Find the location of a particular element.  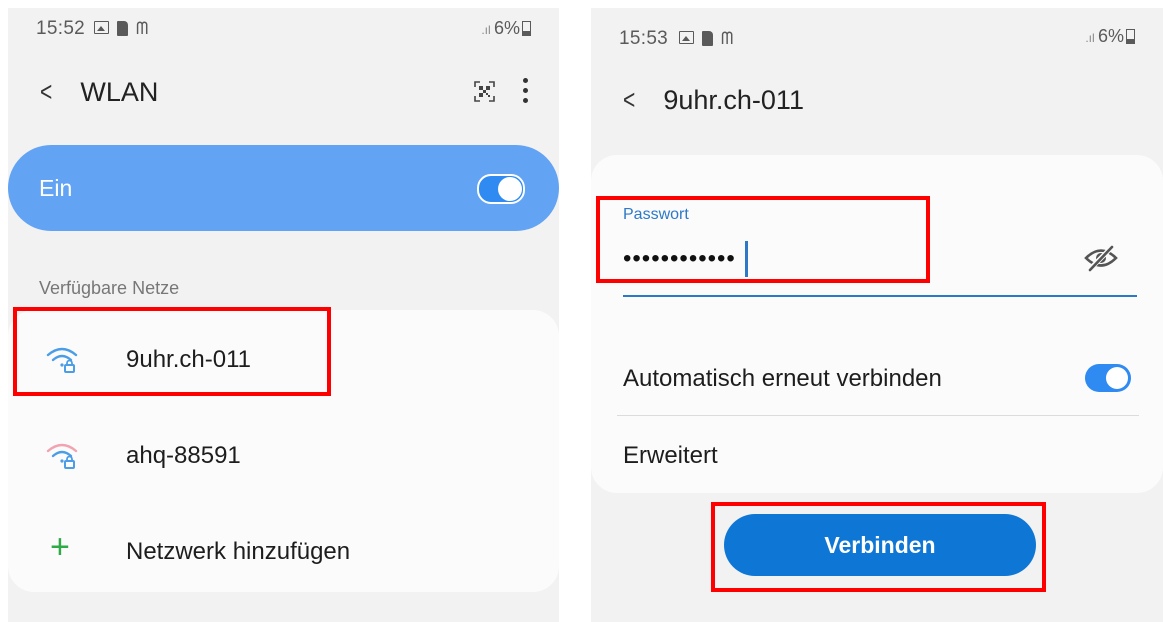

wifi-toggle-label: Ein is located at coordinates (56, 188).